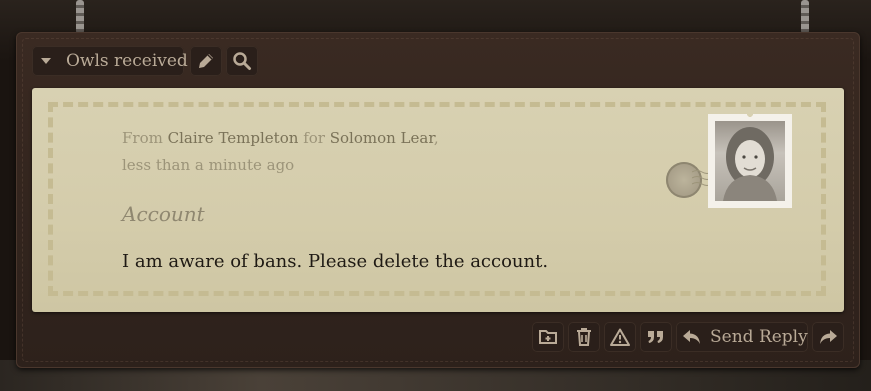  I want to click on portrait-stamp, so click(750, 161).